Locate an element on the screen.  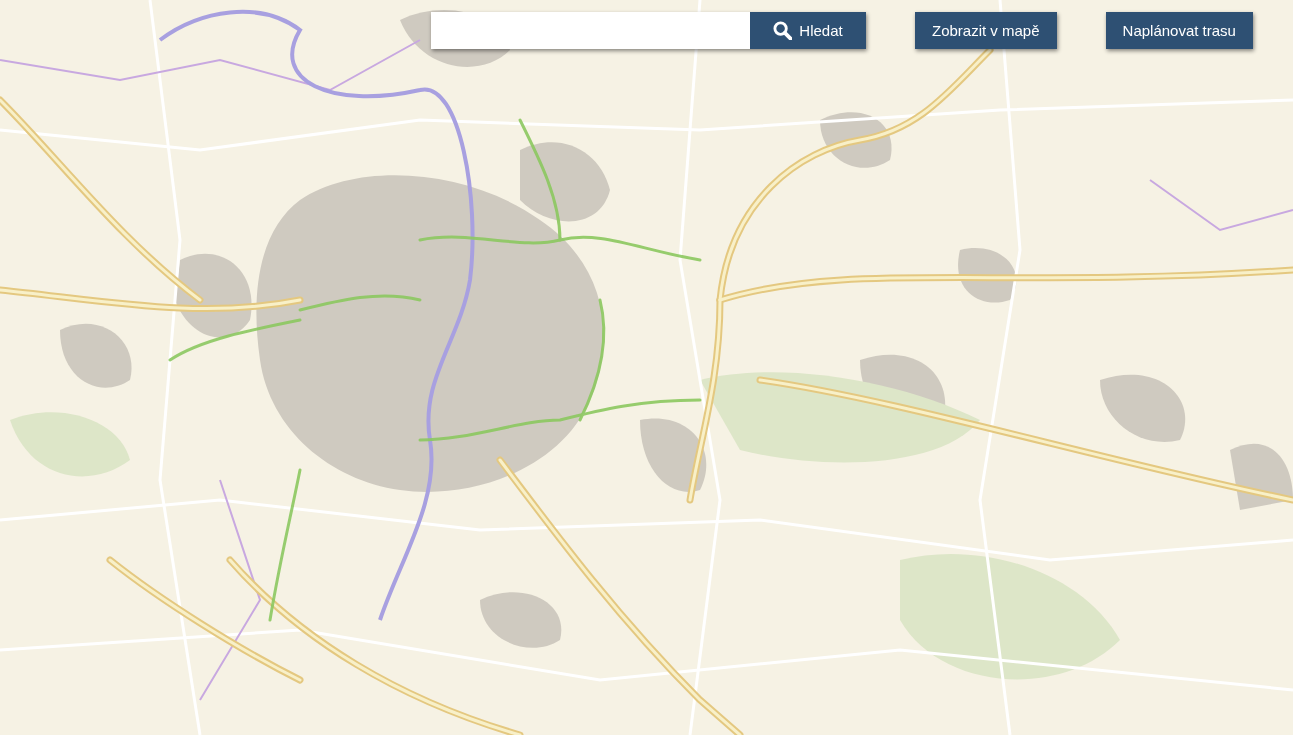
search-icon is located at coordinates (783, 30).